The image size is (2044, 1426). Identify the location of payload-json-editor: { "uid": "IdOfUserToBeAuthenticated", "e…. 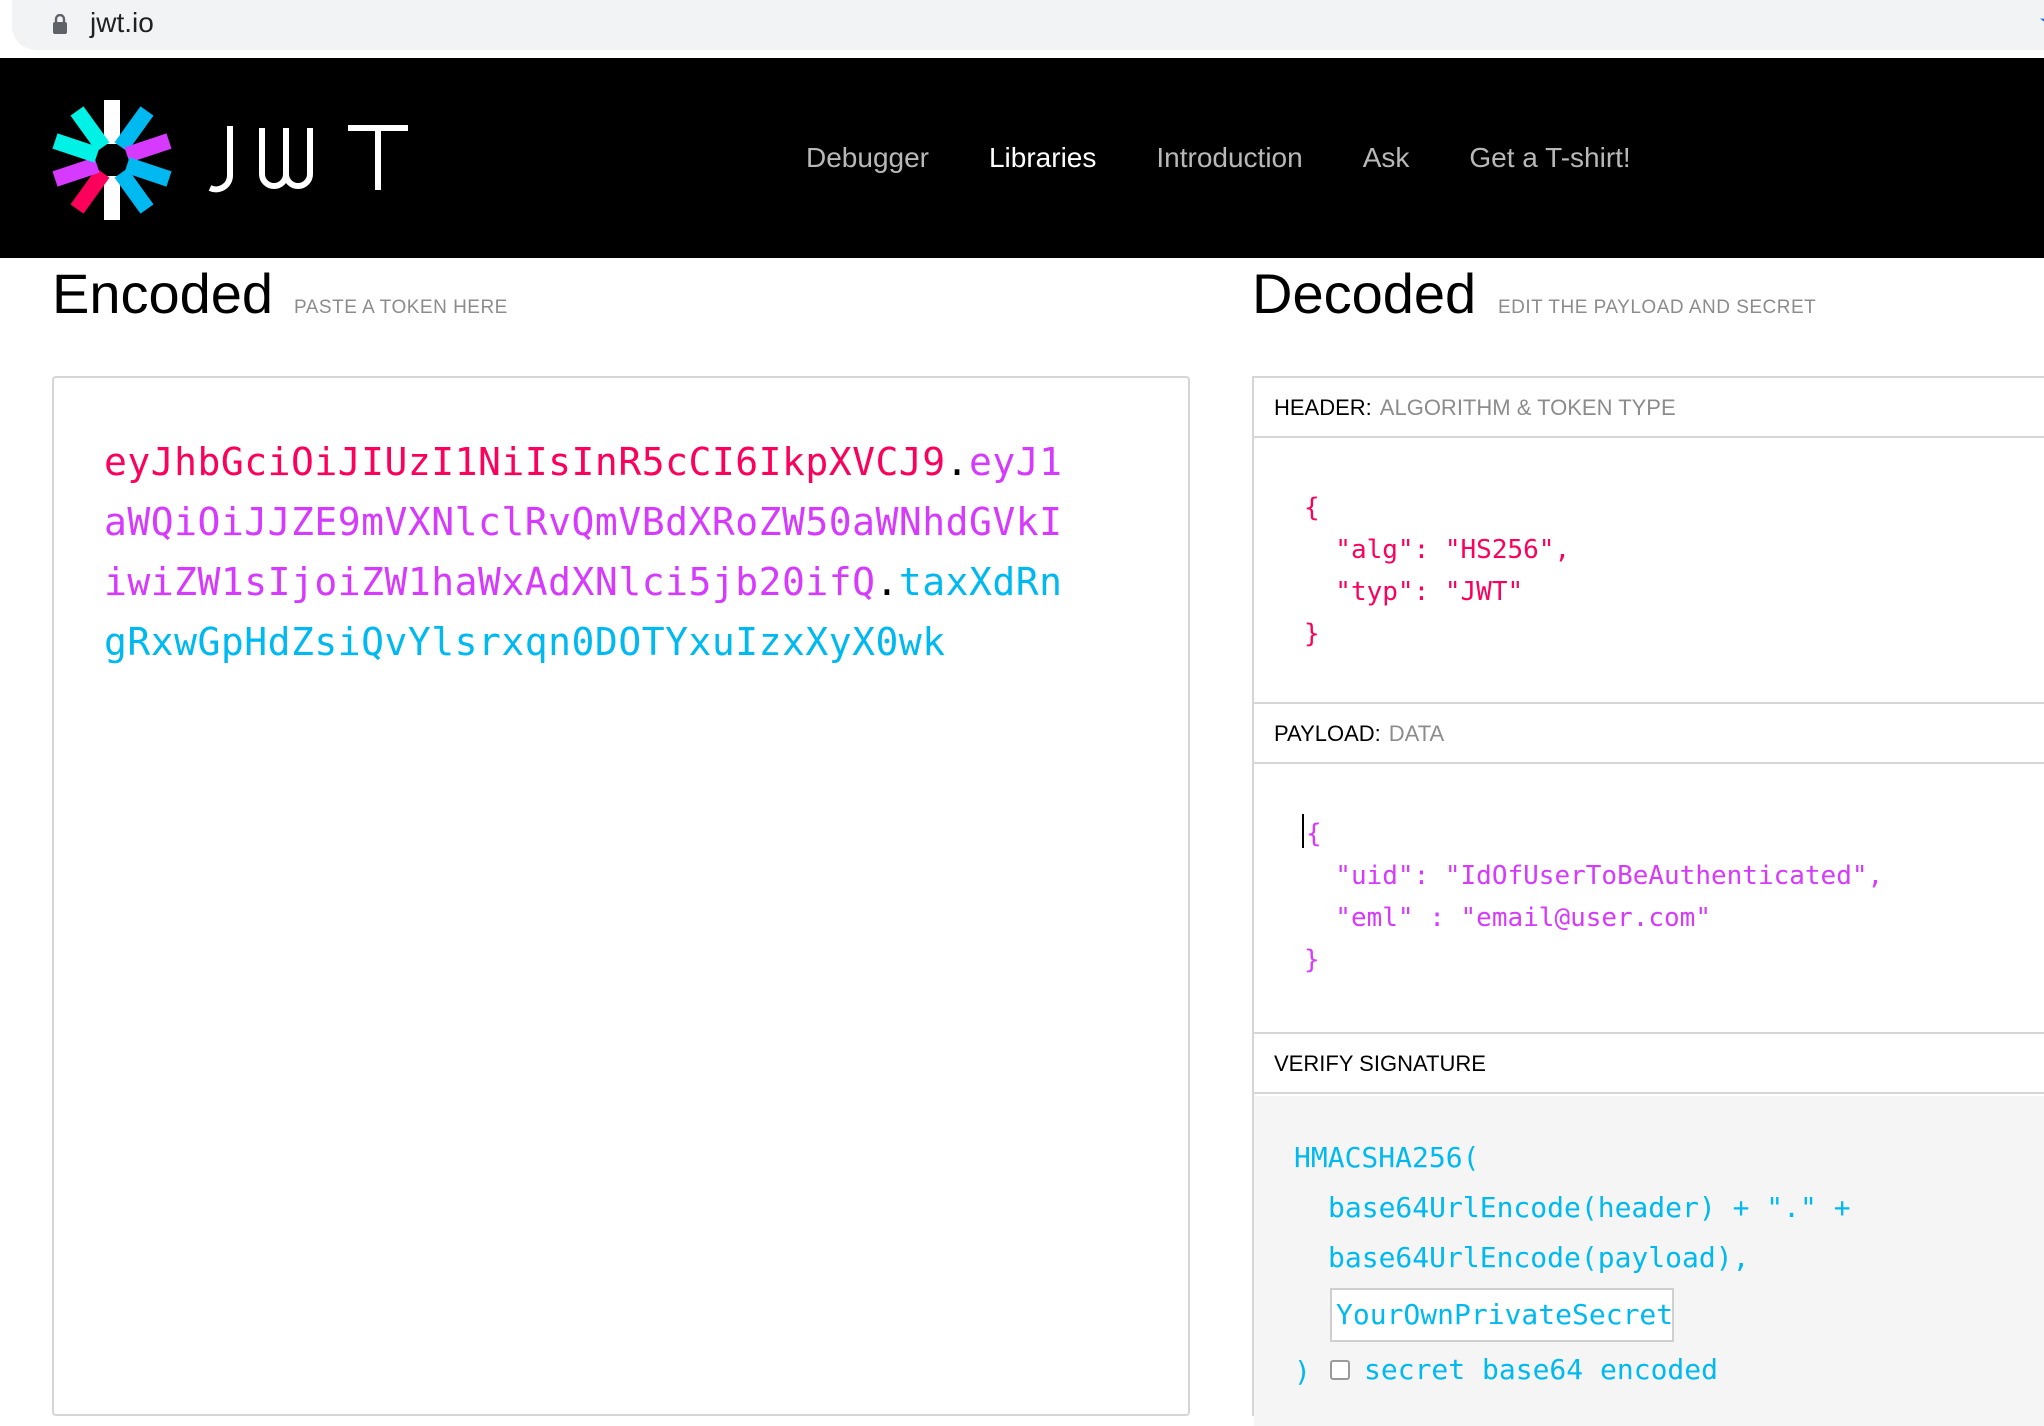
(1649, 899).